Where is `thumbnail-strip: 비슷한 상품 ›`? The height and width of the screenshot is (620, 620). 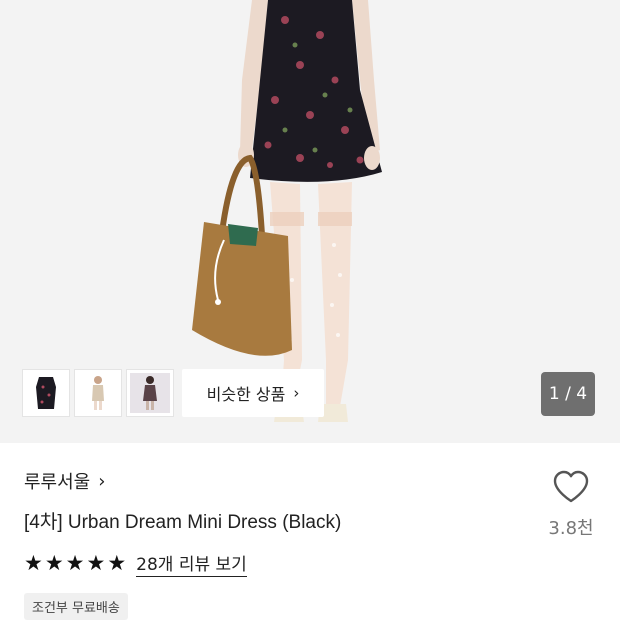
thumbnail-strip: 비슷한 상품 › is located at coordinates (173, 393).